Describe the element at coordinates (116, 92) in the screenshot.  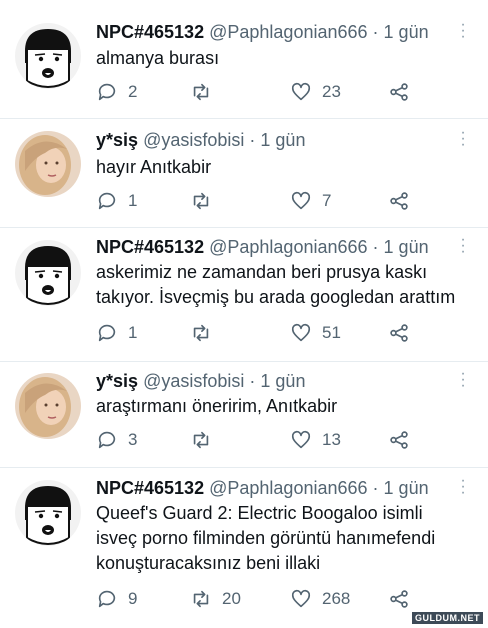
I see `reply-button: 2` at that location.